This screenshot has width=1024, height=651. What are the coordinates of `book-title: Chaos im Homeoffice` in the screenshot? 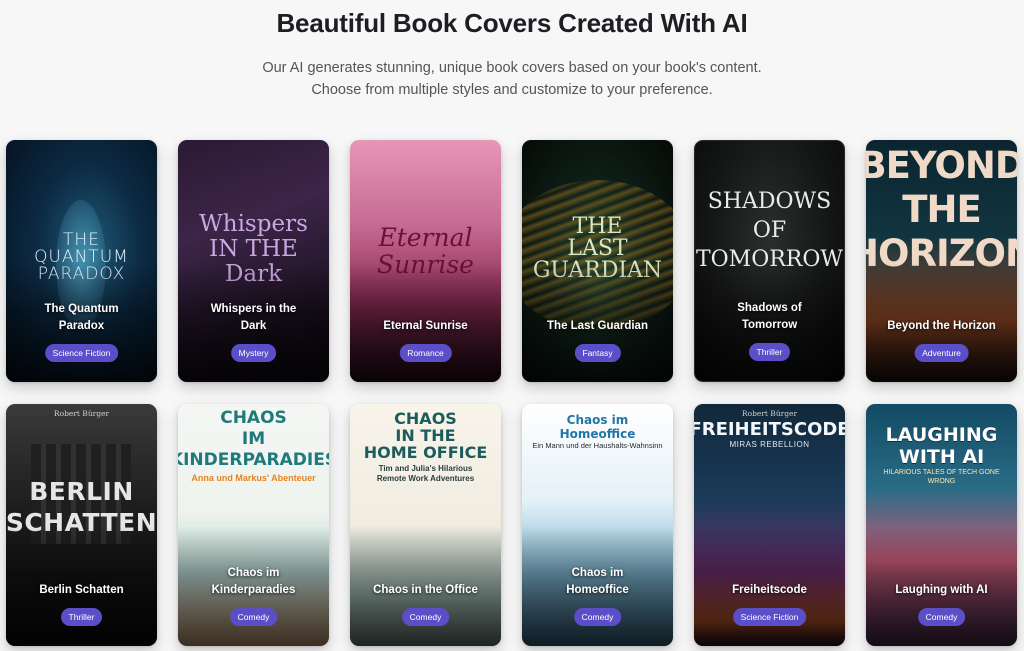 It's located at (597, 581).